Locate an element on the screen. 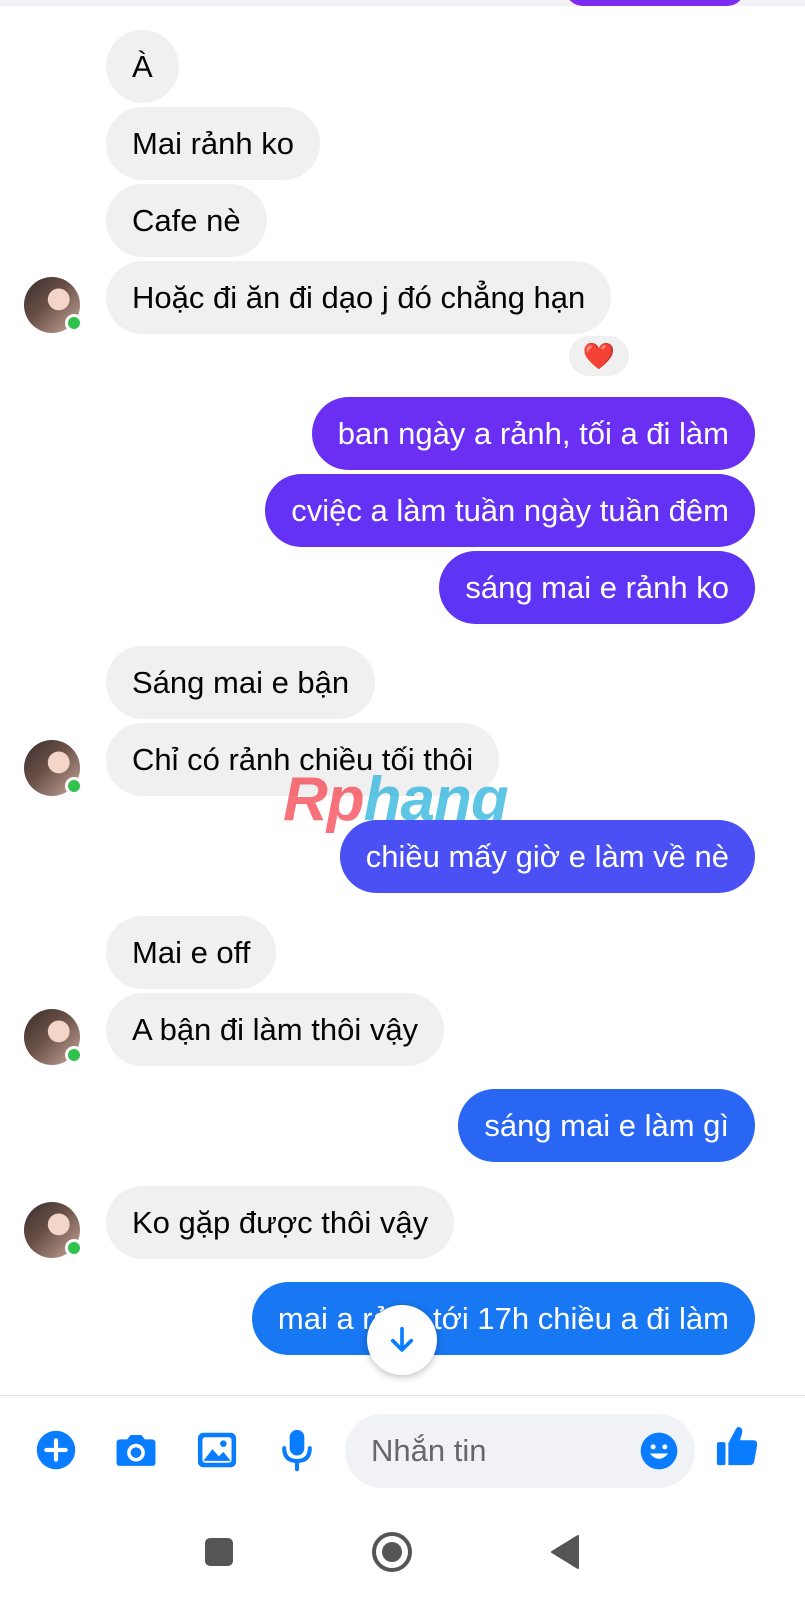  microphone-button is located at coordinates (297, 1450).